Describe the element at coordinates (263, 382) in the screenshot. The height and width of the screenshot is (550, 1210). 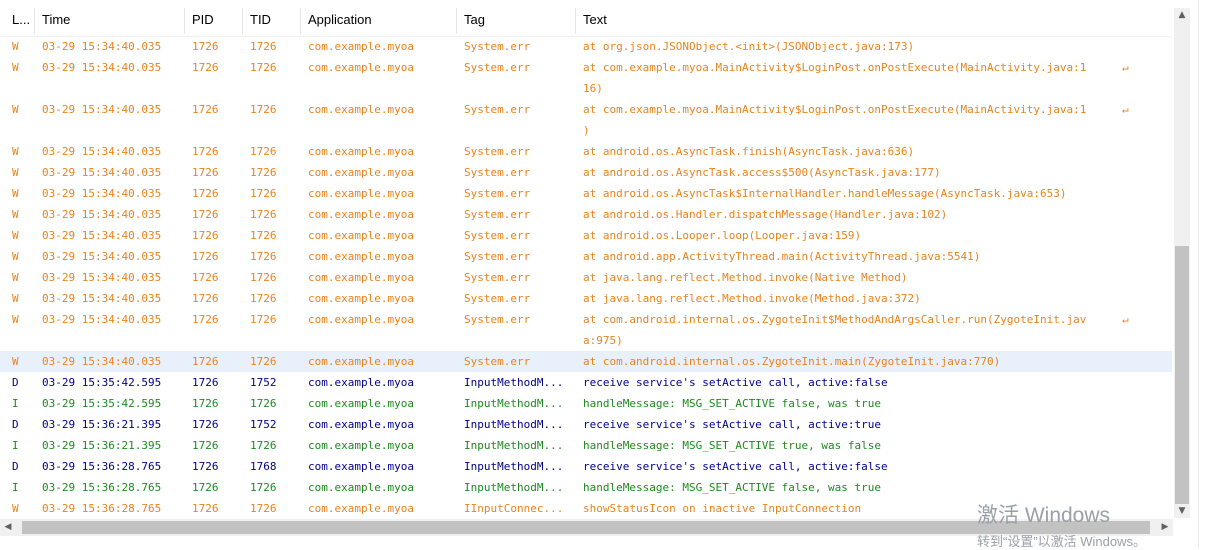
I see `log-tid-cell: 1752` at that location.